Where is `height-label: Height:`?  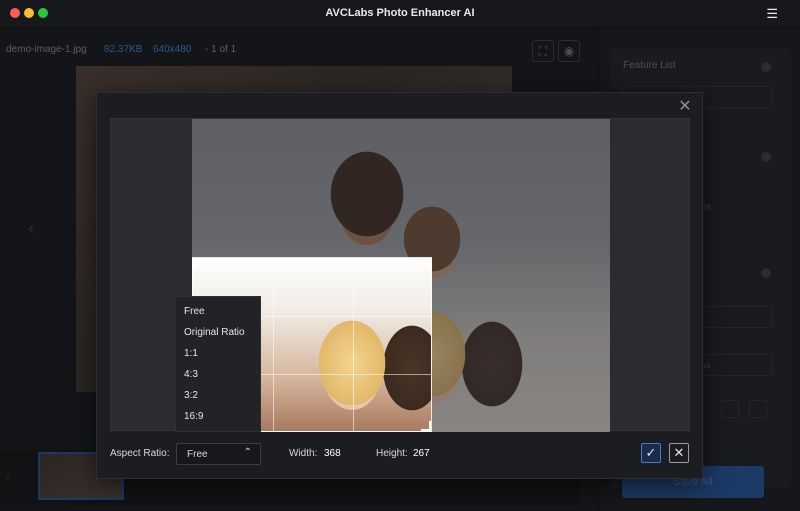 height-label: Height: is located at coordinates (392, 453).